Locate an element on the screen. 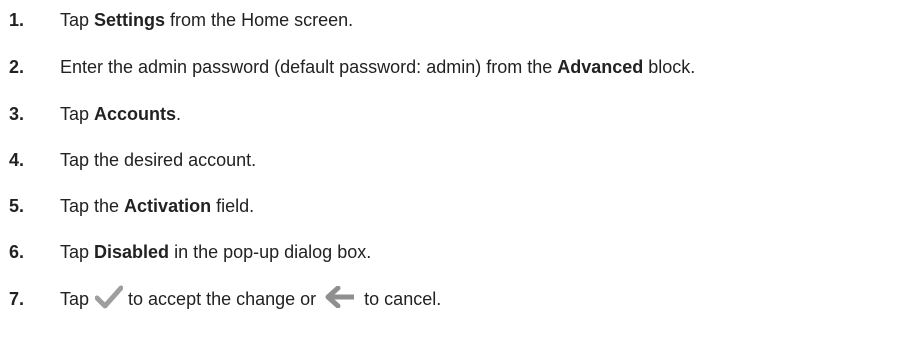 The width and height of the screenshot is (901, 338). step-text-pre: Tap the is located at coordinates (92, 205).